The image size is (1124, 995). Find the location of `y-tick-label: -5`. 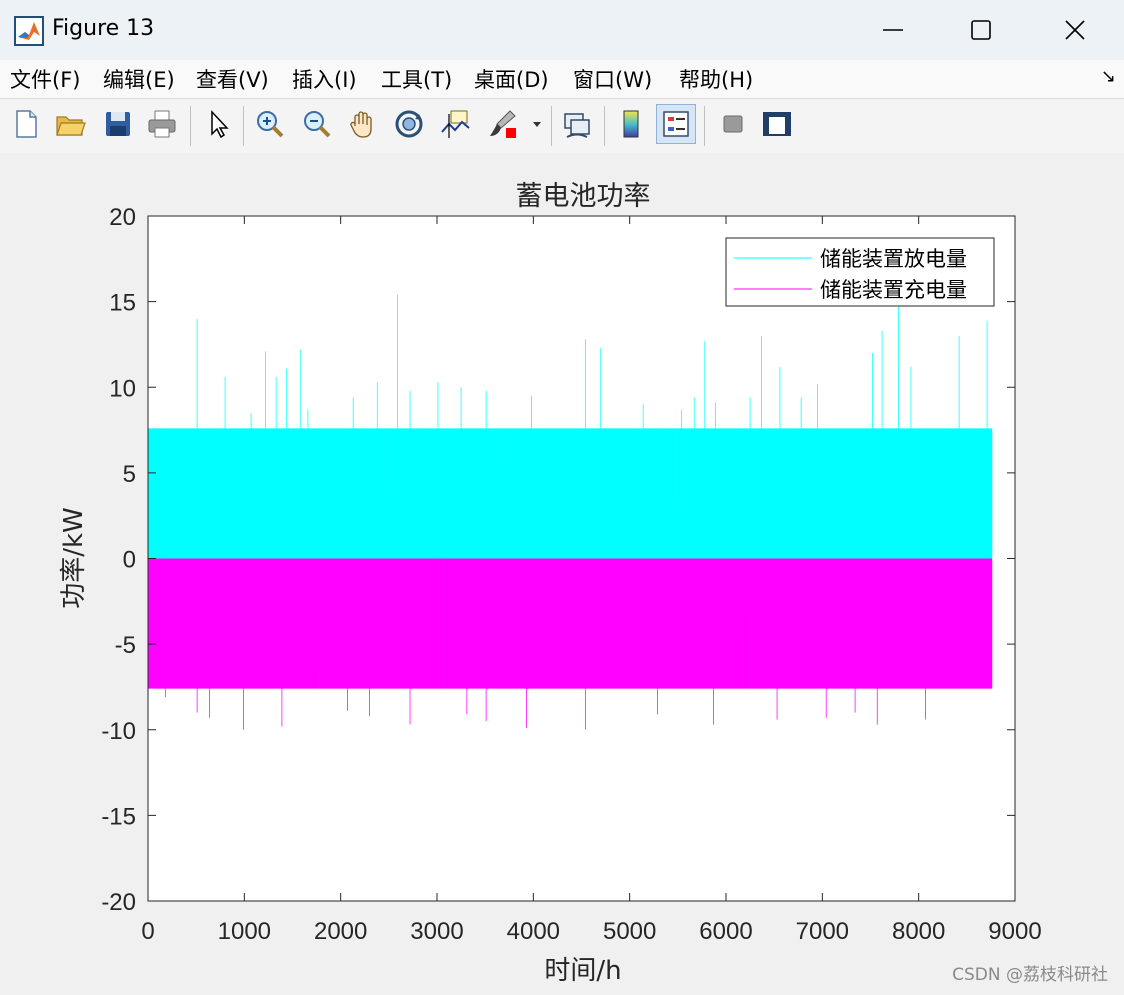

y-tick-label: -5 is located at coordinates (125, 645).